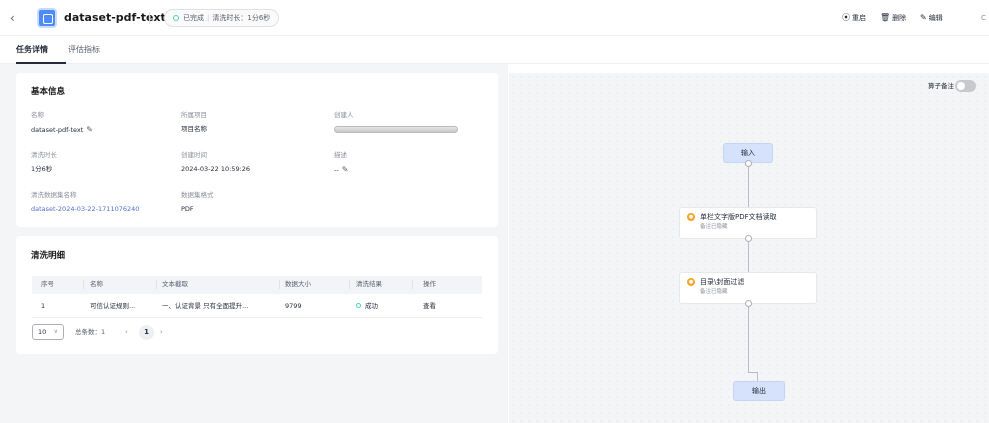  What do you see at coordinates (48, 332) in the screenshot?
I see `page-size-select: 10 ∨` at bounding box center [48, 332].